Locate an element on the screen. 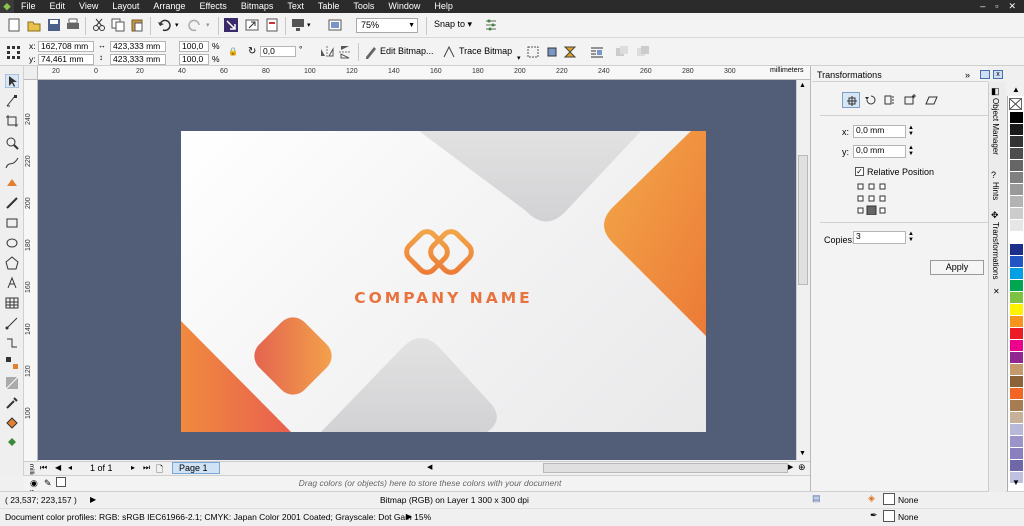  docker-y-field: 0,0 mm is located at coordinates (879, 151).